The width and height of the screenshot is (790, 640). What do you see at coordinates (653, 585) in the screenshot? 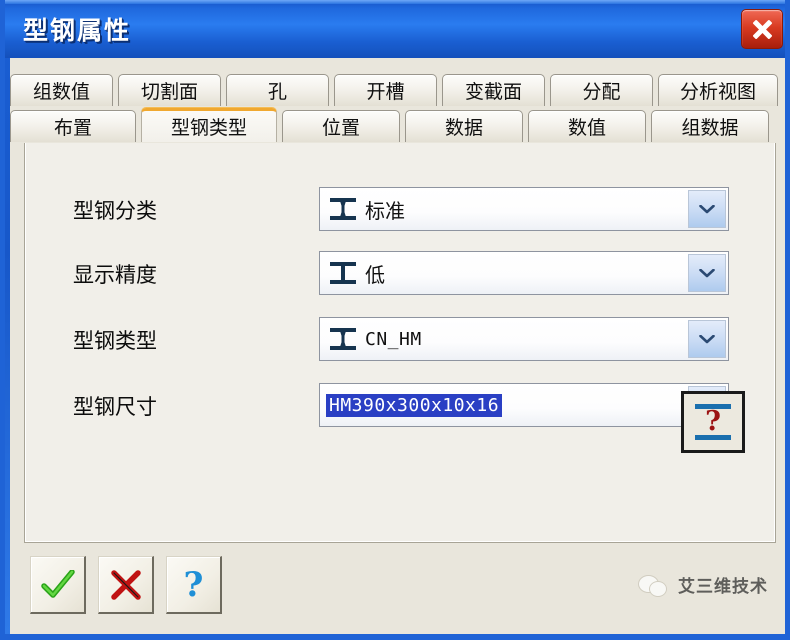
I see `wechat-logo-icon` at bounding box center [653, 585].